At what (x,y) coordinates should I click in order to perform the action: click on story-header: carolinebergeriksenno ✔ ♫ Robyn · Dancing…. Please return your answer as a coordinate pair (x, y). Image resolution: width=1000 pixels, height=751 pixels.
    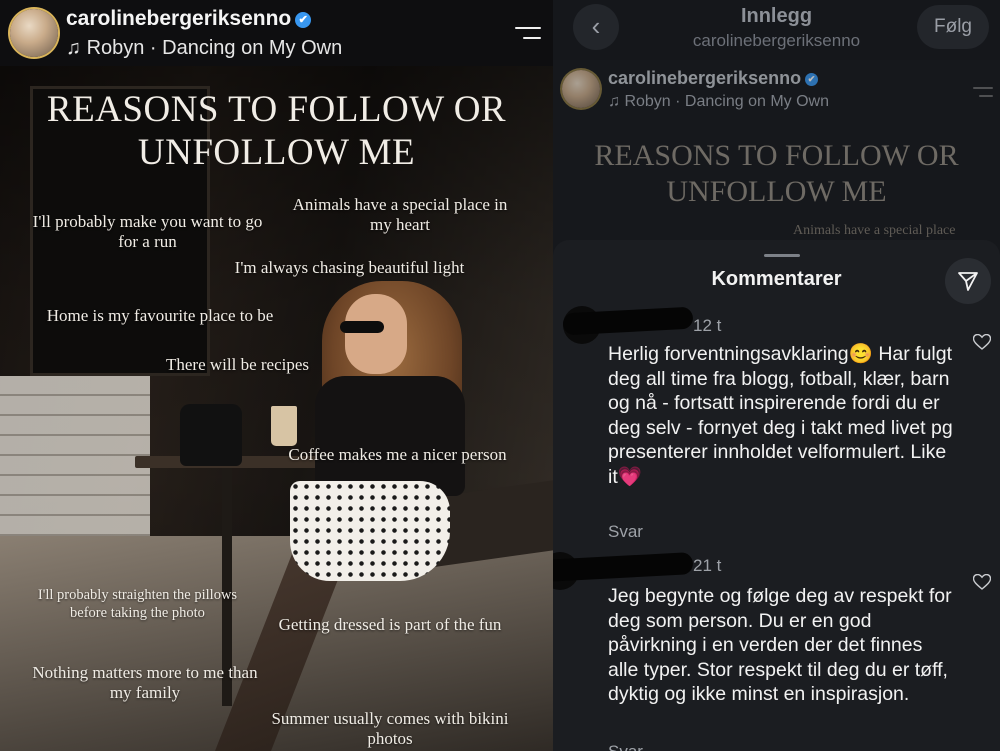
    Looking at the image, I should click on (276, 33).